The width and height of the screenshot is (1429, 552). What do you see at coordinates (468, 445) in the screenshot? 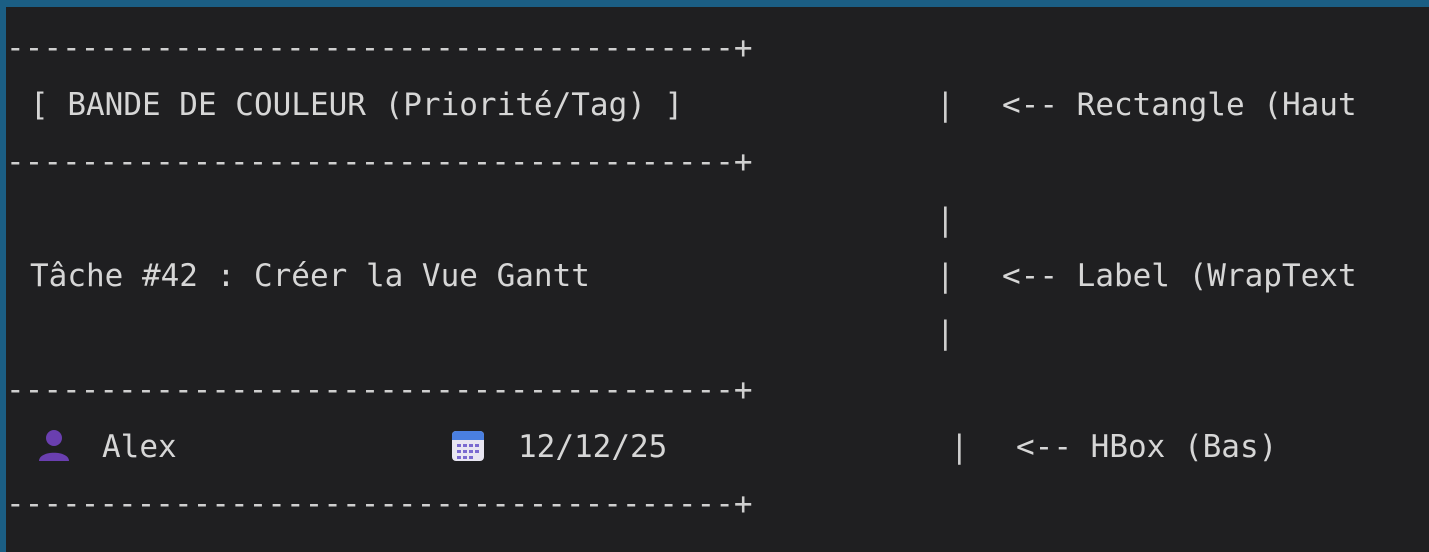
I see `calendar-icon` at bounding box center [468, 445].